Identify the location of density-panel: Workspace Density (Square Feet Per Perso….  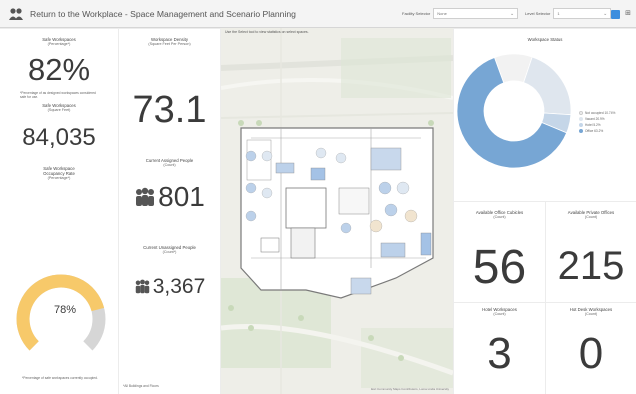
(169, 211).